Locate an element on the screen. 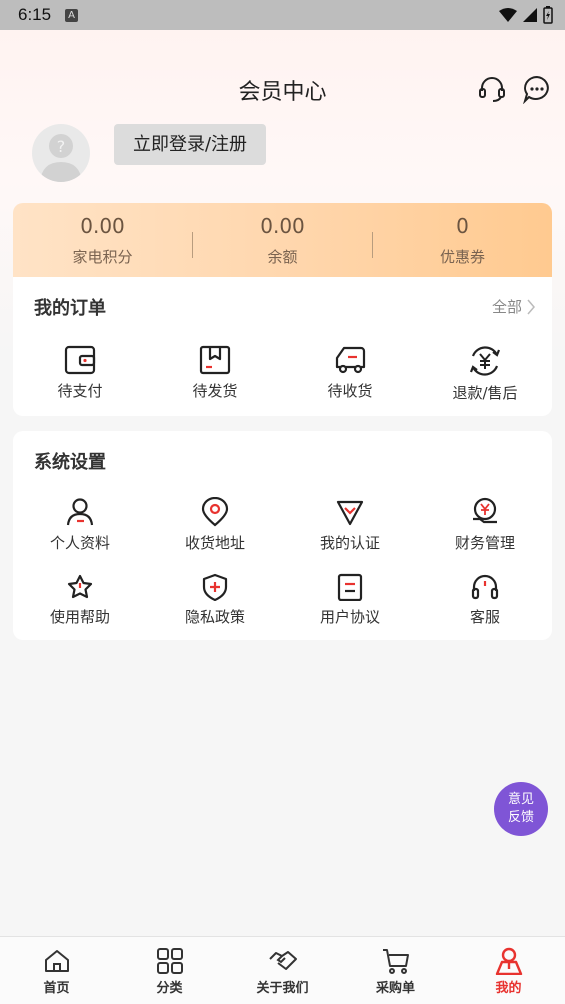 This screenshot has height=1004, width=565. bottom-tab-bar: 首页 分类 关于我们 采购单 我的 is located at coordinates (282, 970).